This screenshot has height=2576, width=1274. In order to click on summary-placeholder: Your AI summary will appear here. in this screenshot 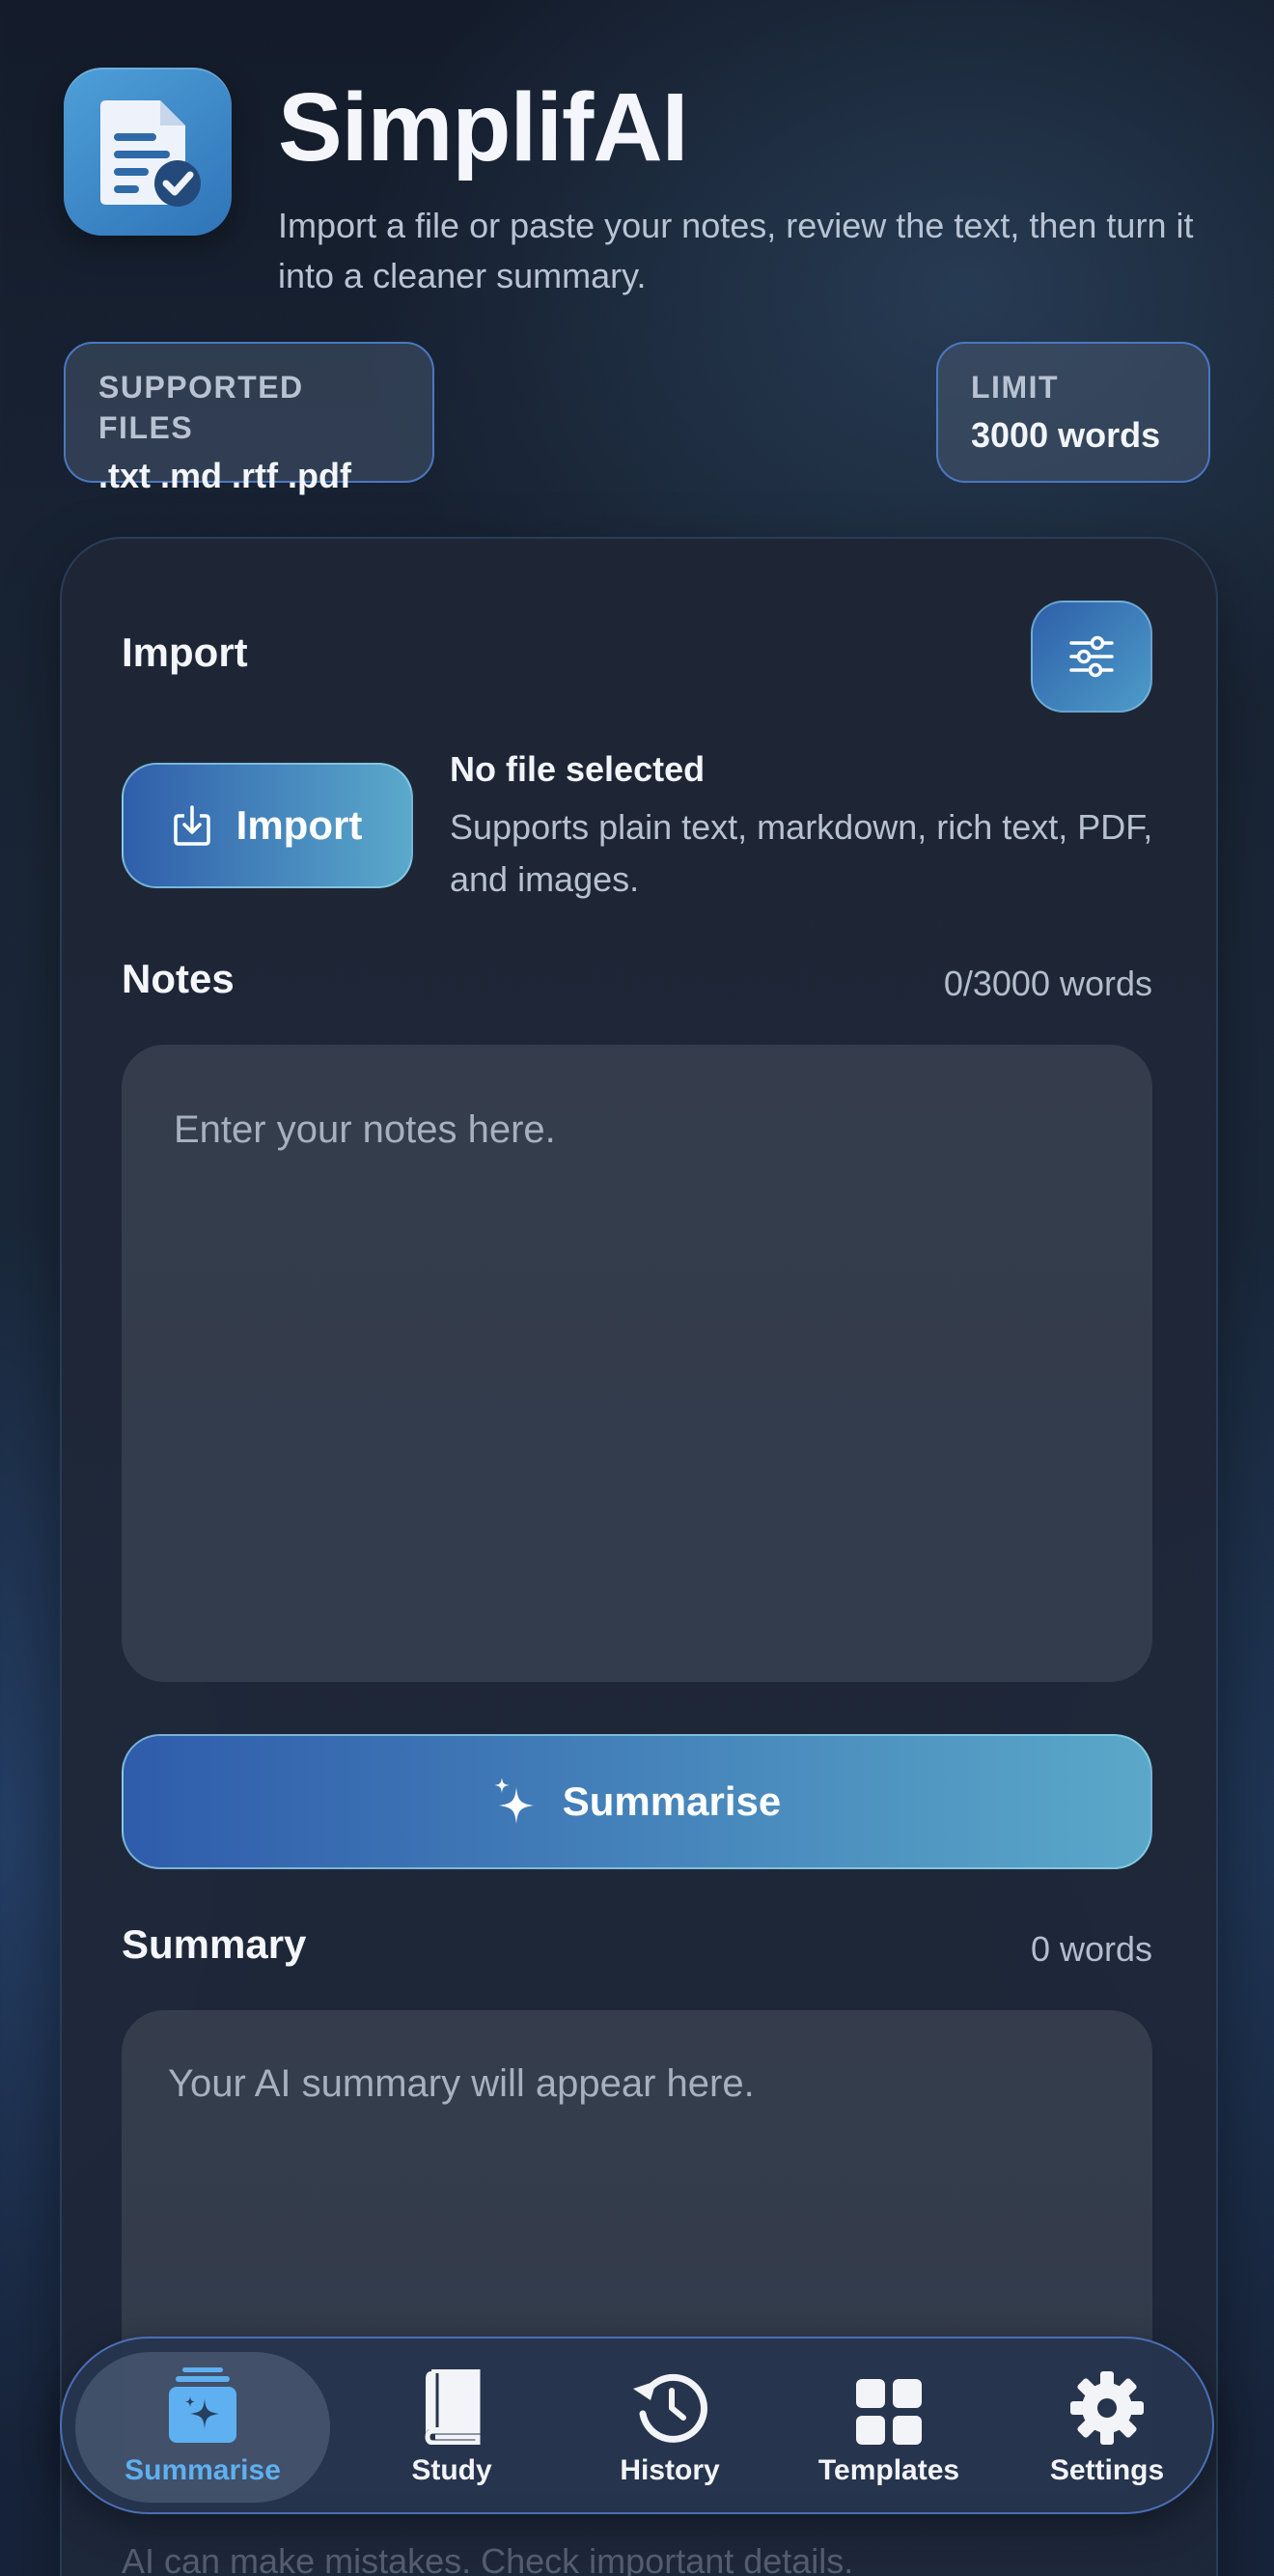, I will do `click(461, 2084)`.